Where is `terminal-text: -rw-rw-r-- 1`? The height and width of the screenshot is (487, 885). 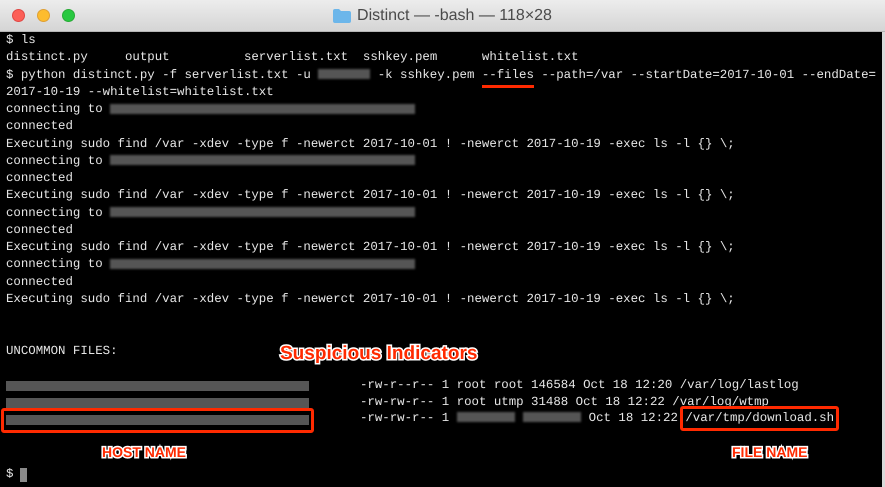 terminal-text: -rw-rw-r-- 1 is located at coordinates (405, 417).